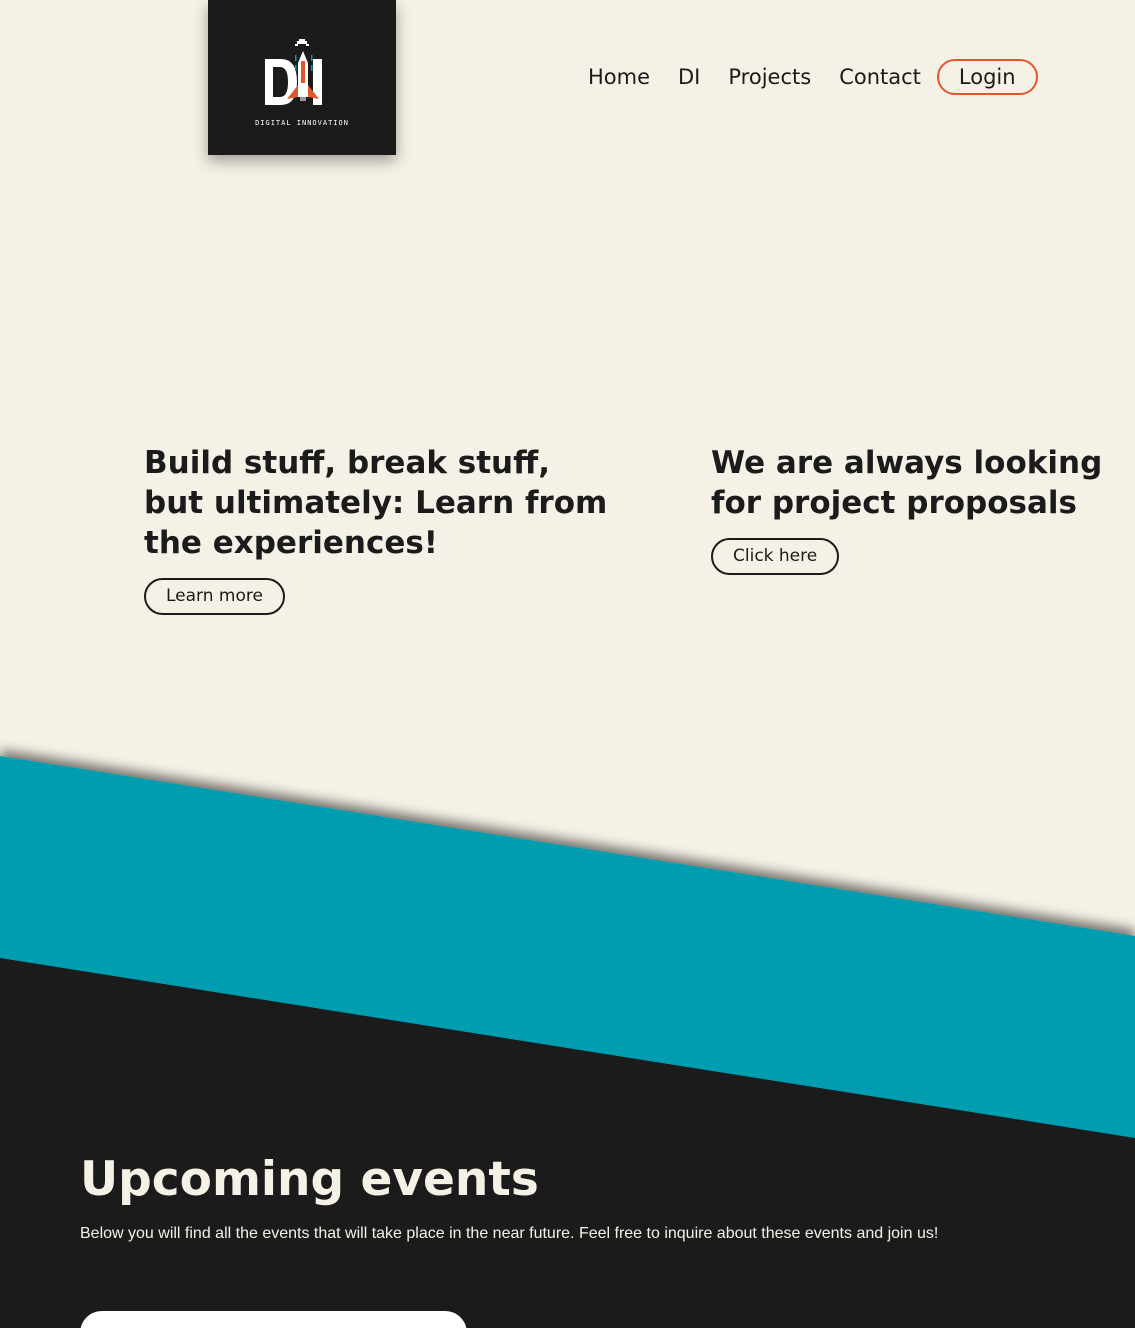 Image resolution: width=1135 pixels, height=1328 pixels. What do you see at coordinates (619, 77) in the screenshot?
I see `nav-home: Home` at bounding box center [619, 77].